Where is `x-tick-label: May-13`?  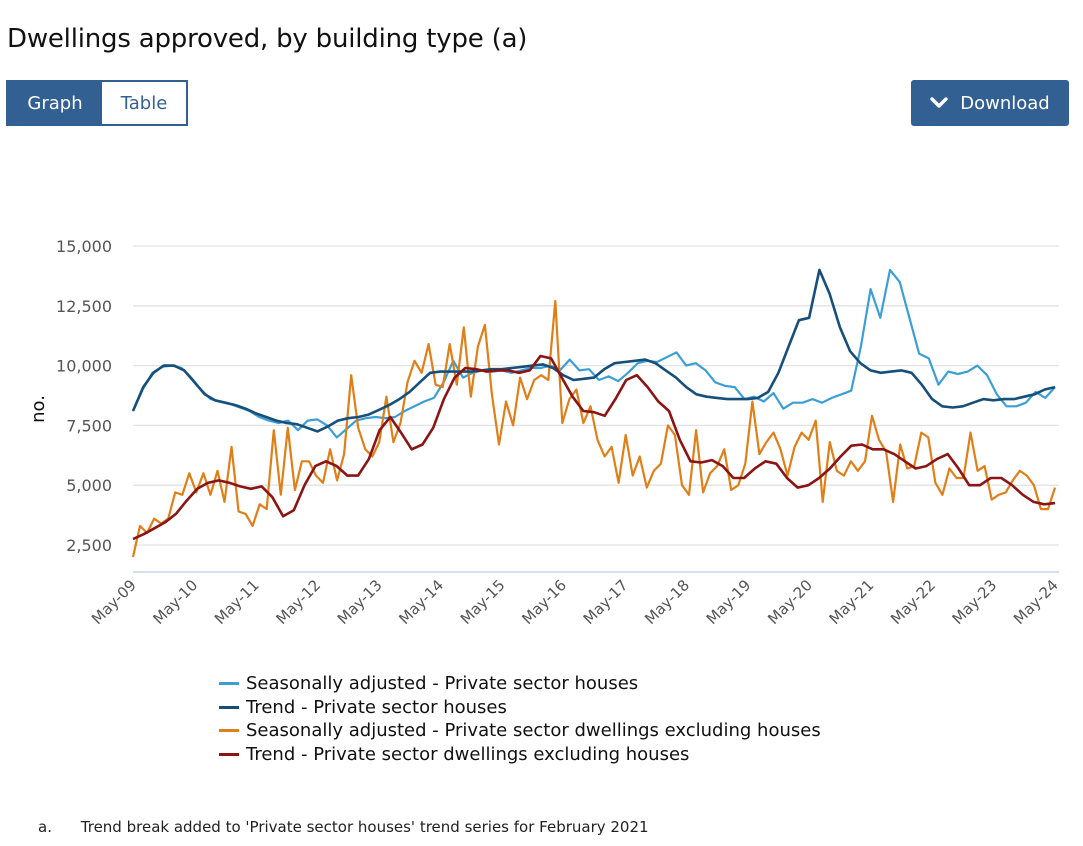
x-tick-label: May-13 is located at coordinates (360, 602).